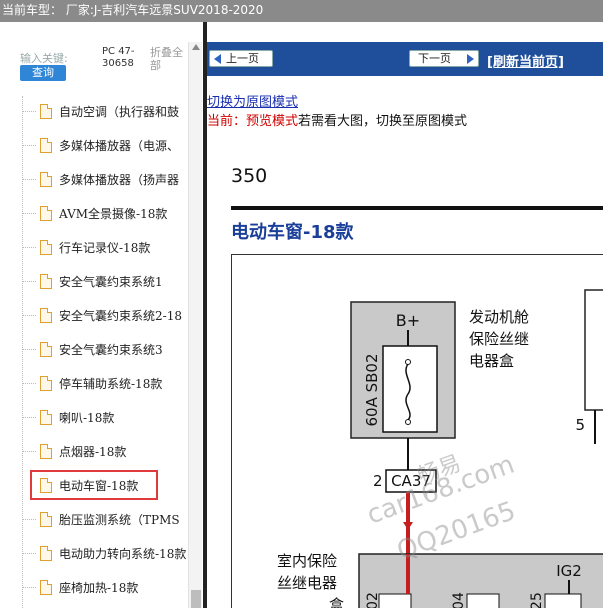  I want to click on mode-prefix: 当前：, so click(227, 121).